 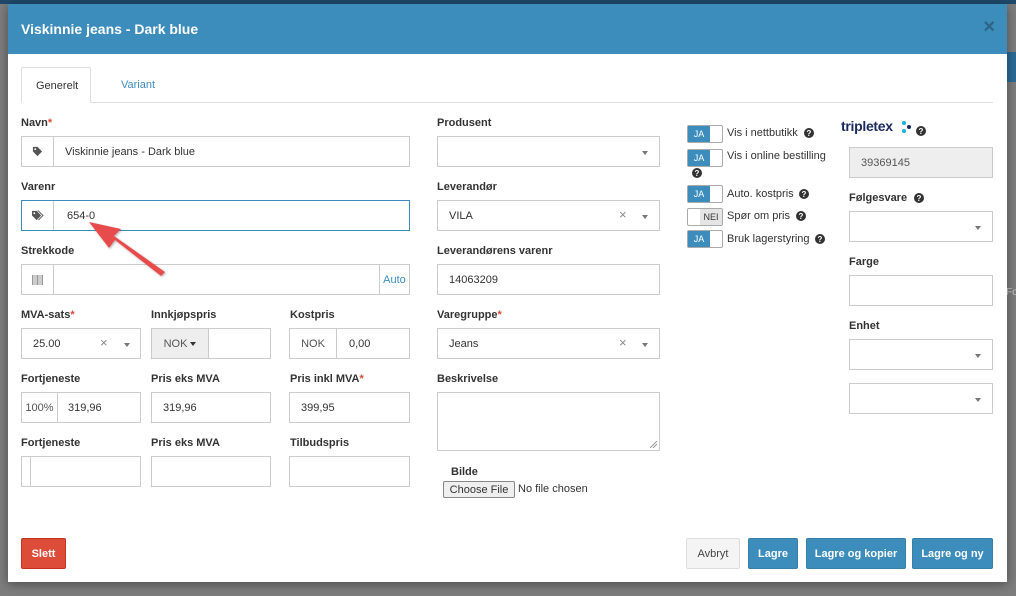 I want to click on pris-inkl-mva-label: Pris inkl MVA*, so click(x=327, y=379).